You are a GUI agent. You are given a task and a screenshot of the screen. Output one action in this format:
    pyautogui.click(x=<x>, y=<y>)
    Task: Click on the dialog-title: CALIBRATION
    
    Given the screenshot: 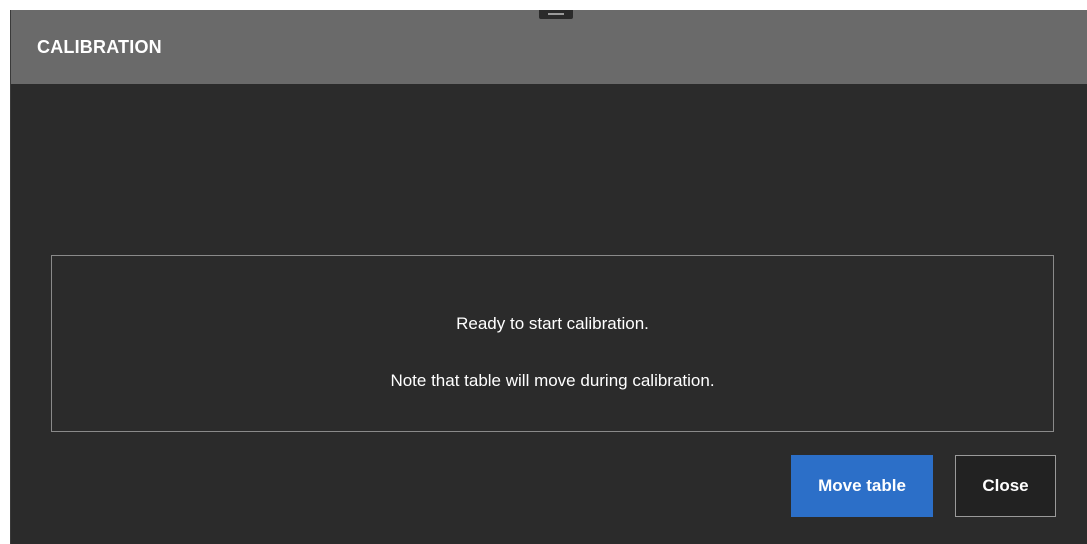 What is the action you would take?
    pyautogui.click(x=99, y=47)
    